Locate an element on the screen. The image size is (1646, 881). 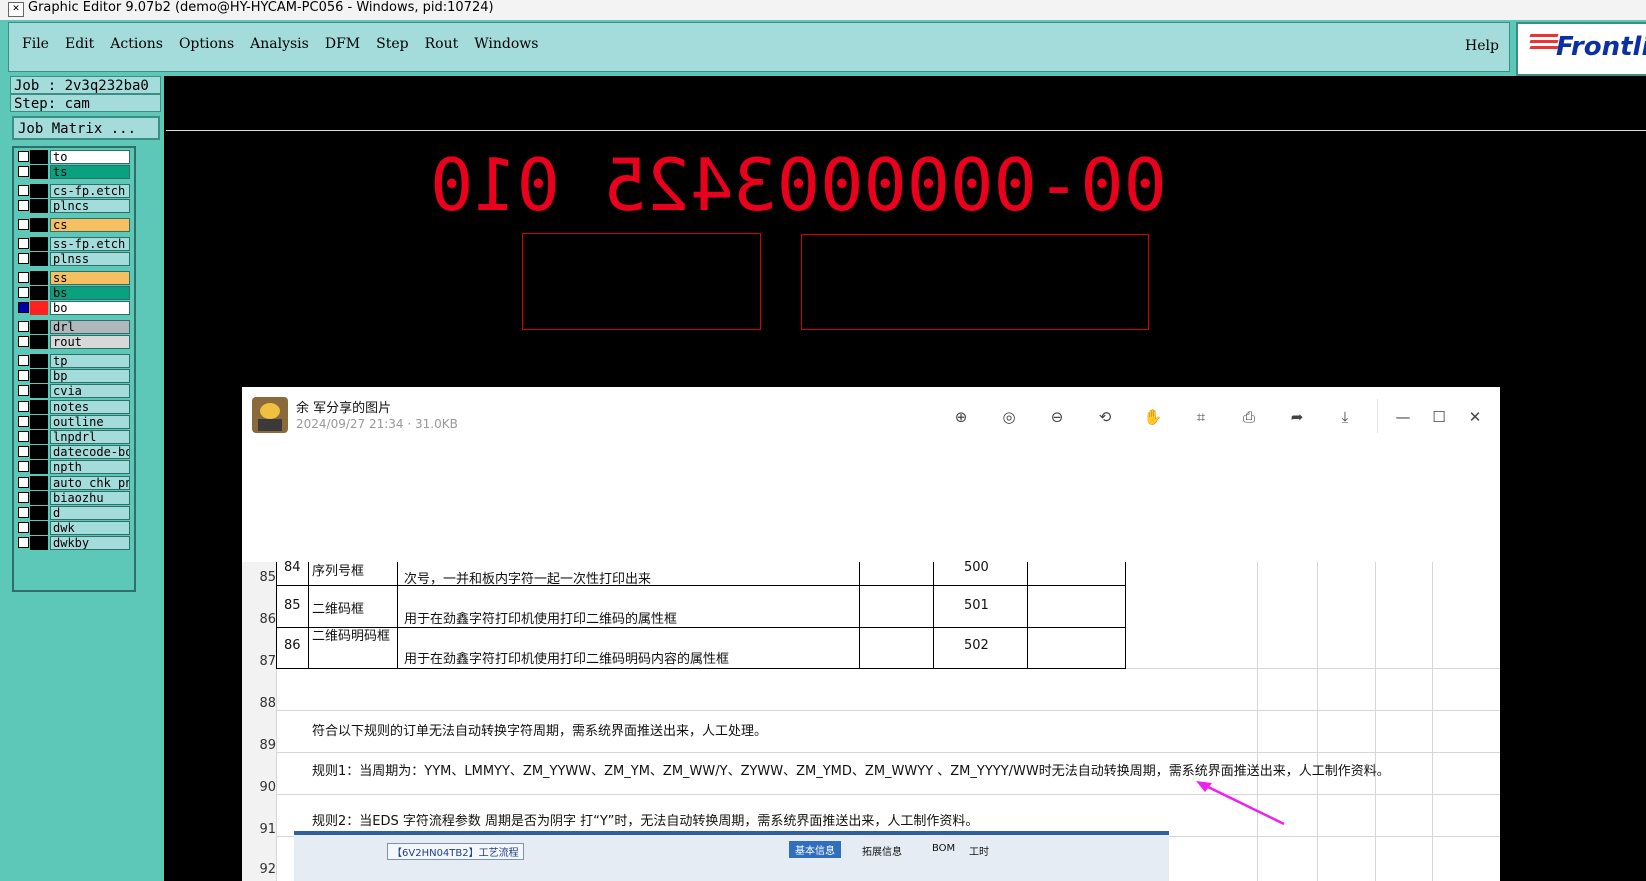
layer-name: notes is located at coordinates (90, 406).